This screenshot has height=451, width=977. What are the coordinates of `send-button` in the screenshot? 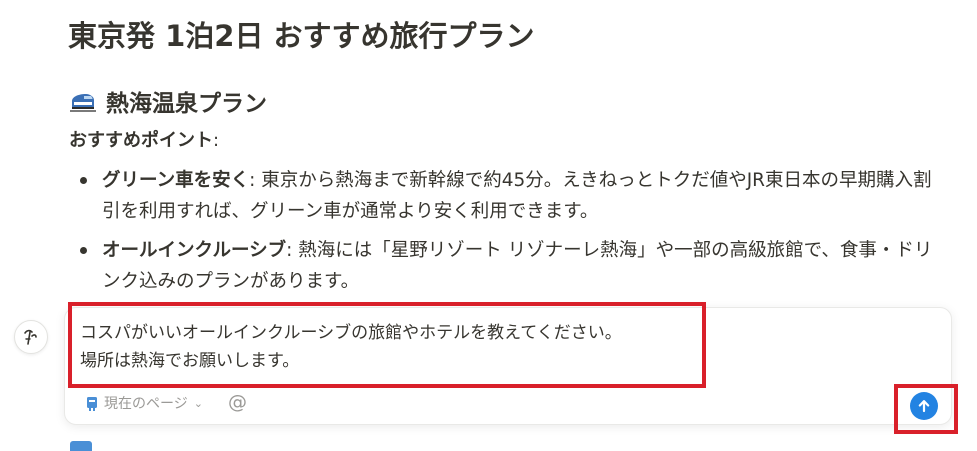 It's located at (924, 406).